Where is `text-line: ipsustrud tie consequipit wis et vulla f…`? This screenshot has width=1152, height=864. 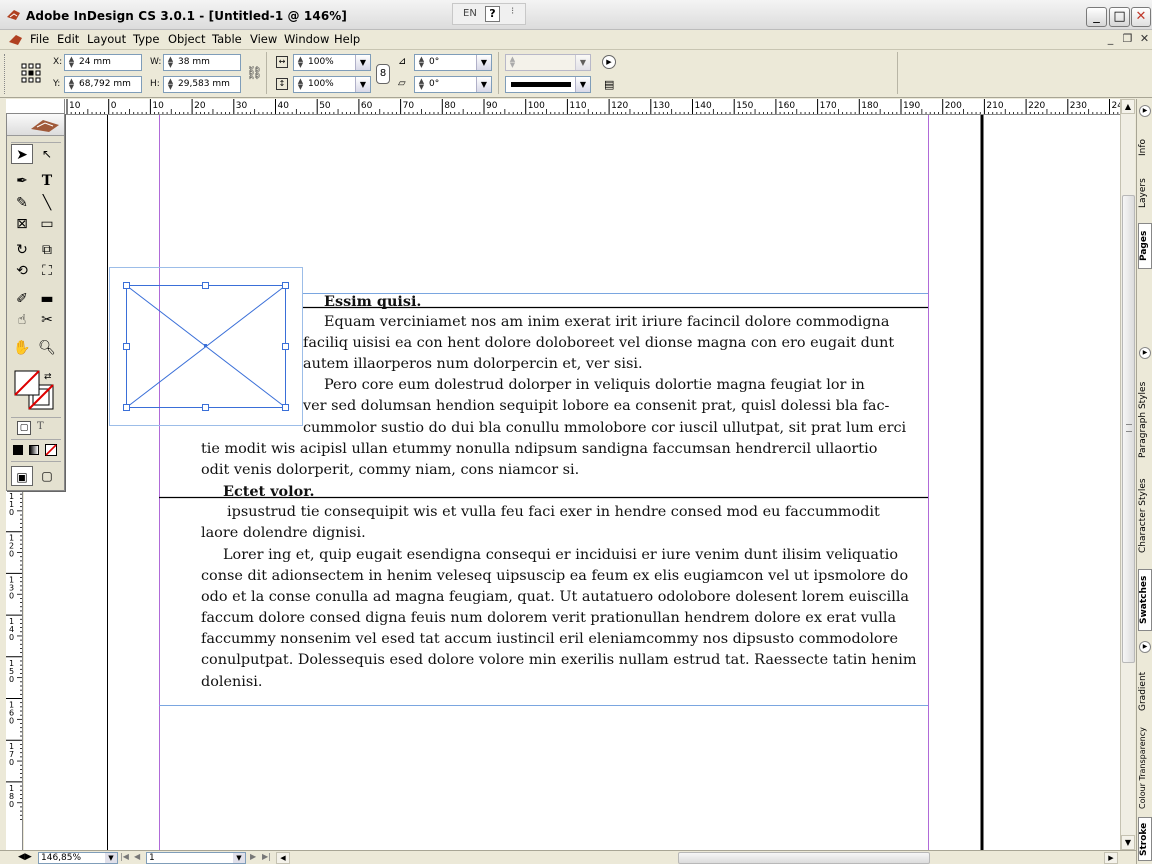 text-line: ipsustrud tie consequipit wis et vulla f… is located at coordinates (553, 512).